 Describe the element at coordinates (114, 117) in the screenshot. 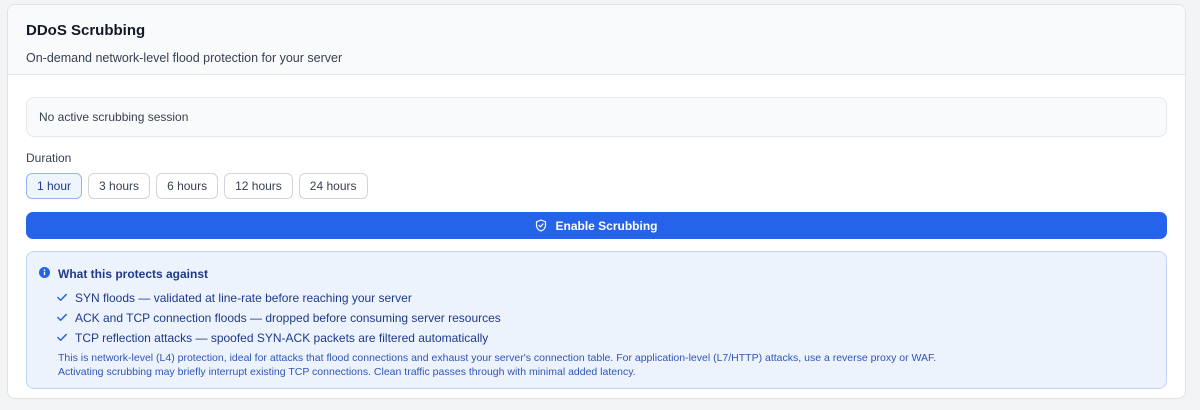

I see `status-text: No active scrubbing session` at that location.